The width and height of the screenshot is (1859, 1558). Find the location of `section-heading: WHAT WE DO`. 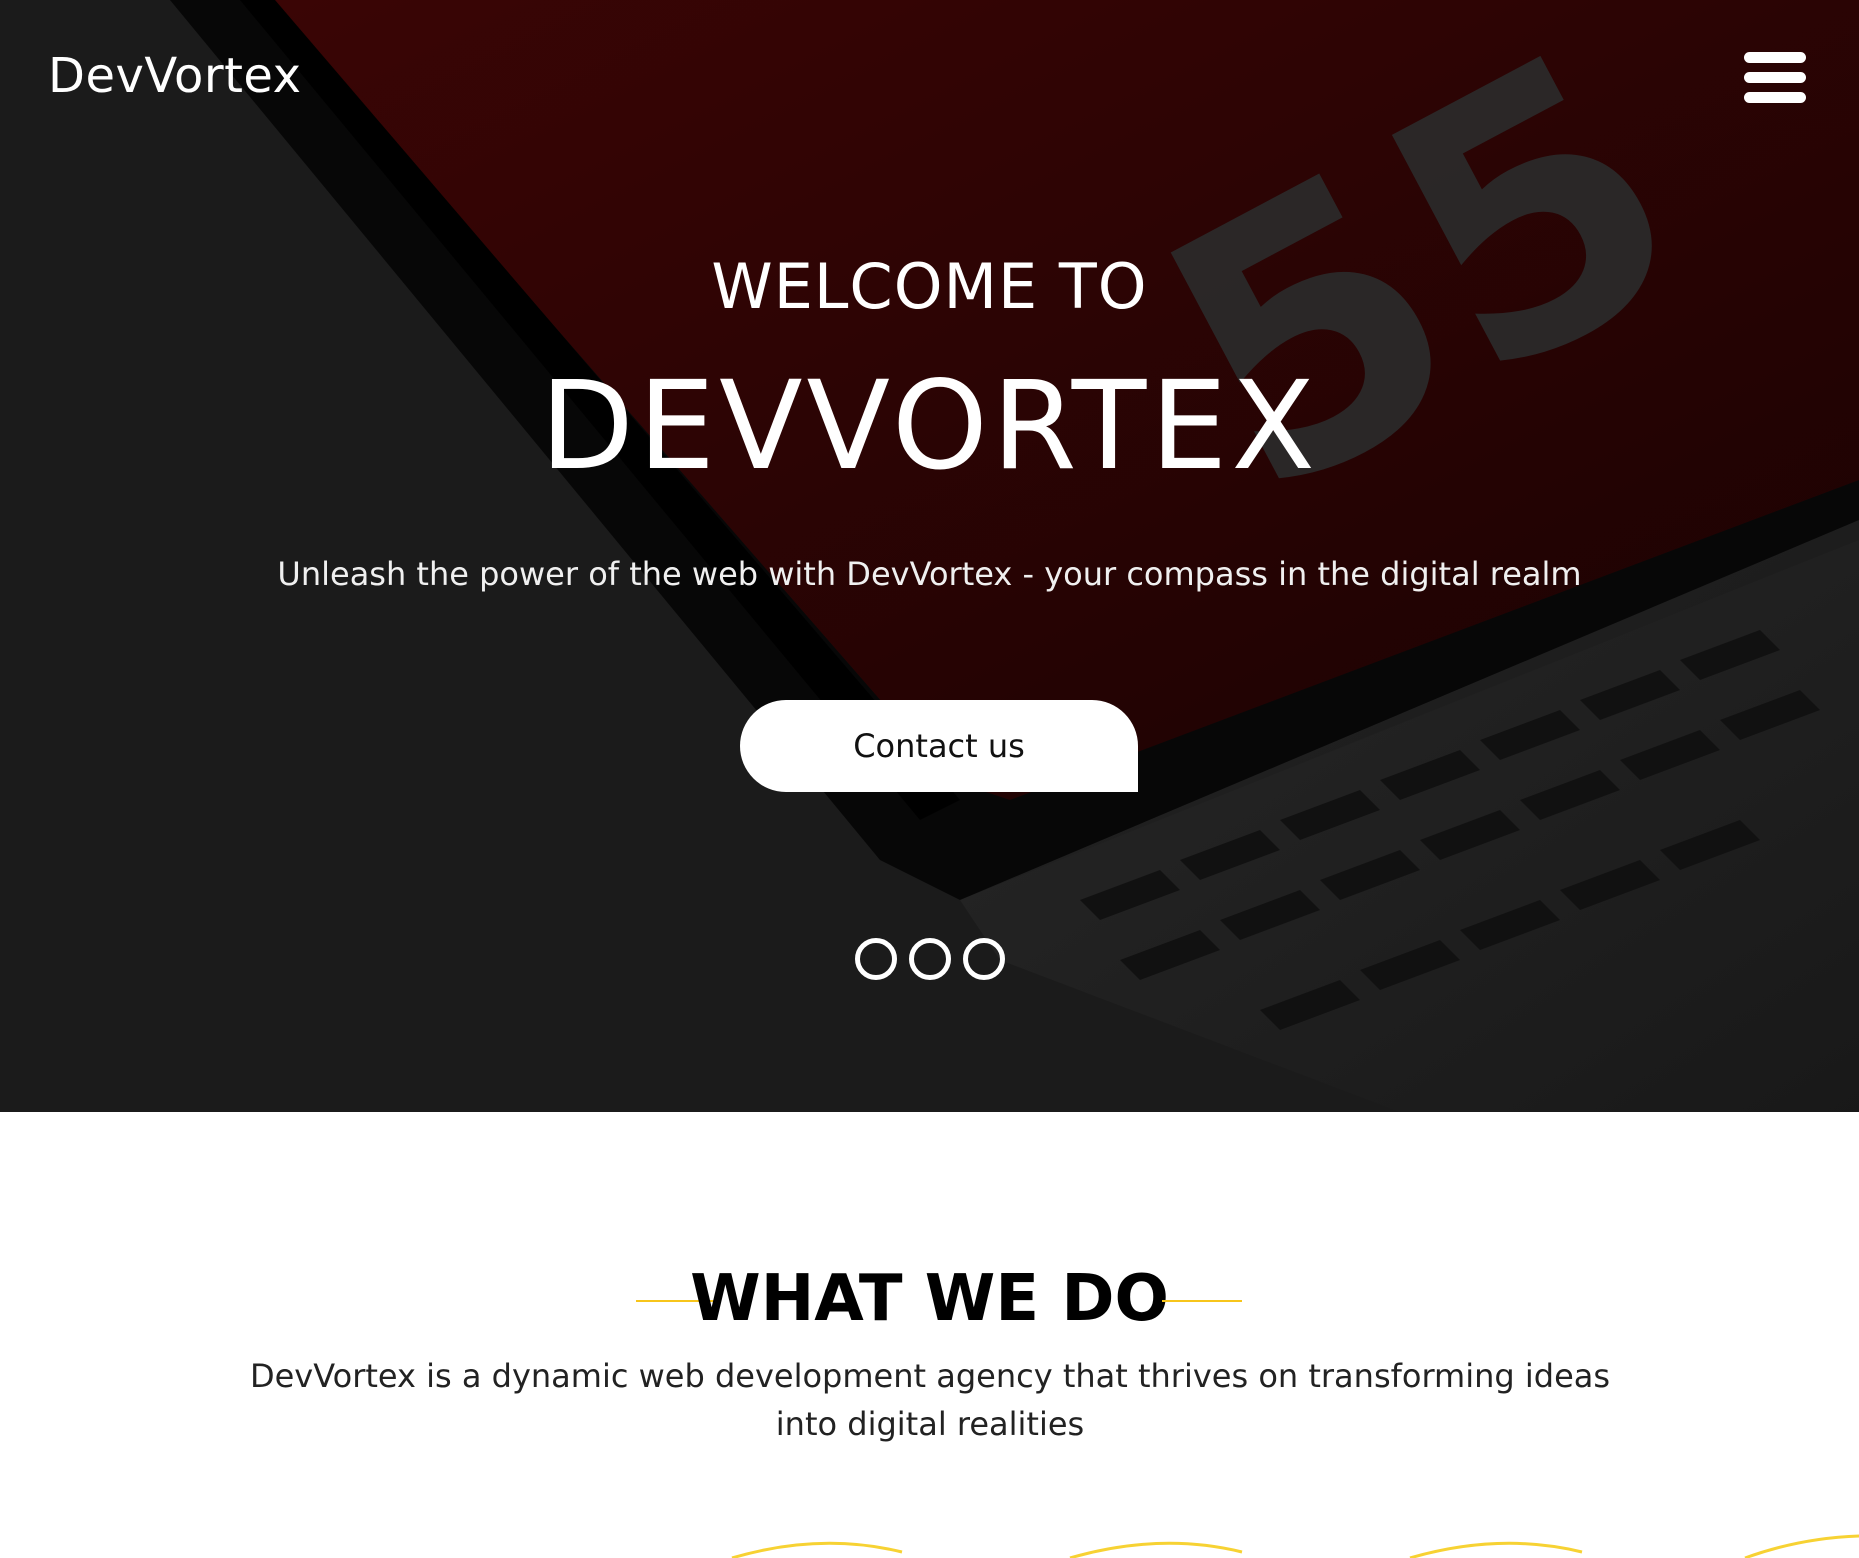

section-heading: WHAT WE DO is located at coordinates (929, 1299).